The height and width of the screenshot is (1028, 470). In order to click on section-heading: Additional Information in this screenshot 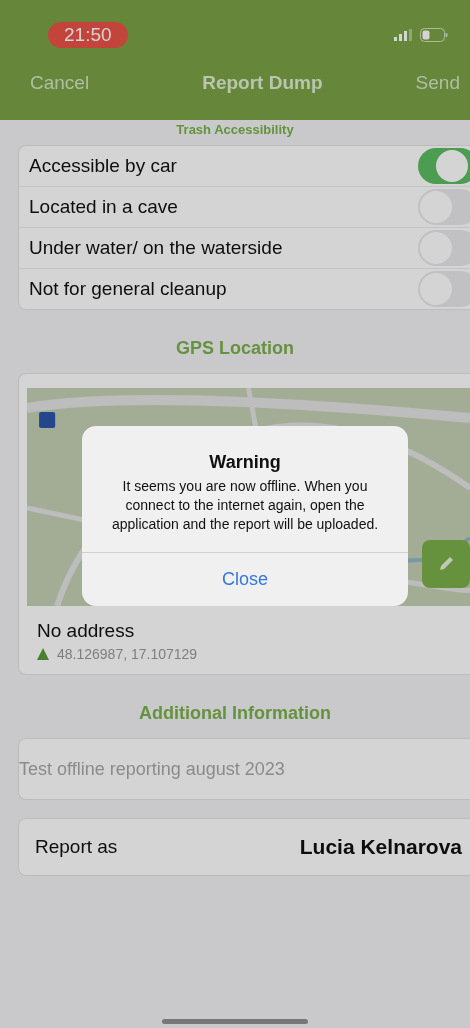, I will do `click(235, 713)`.